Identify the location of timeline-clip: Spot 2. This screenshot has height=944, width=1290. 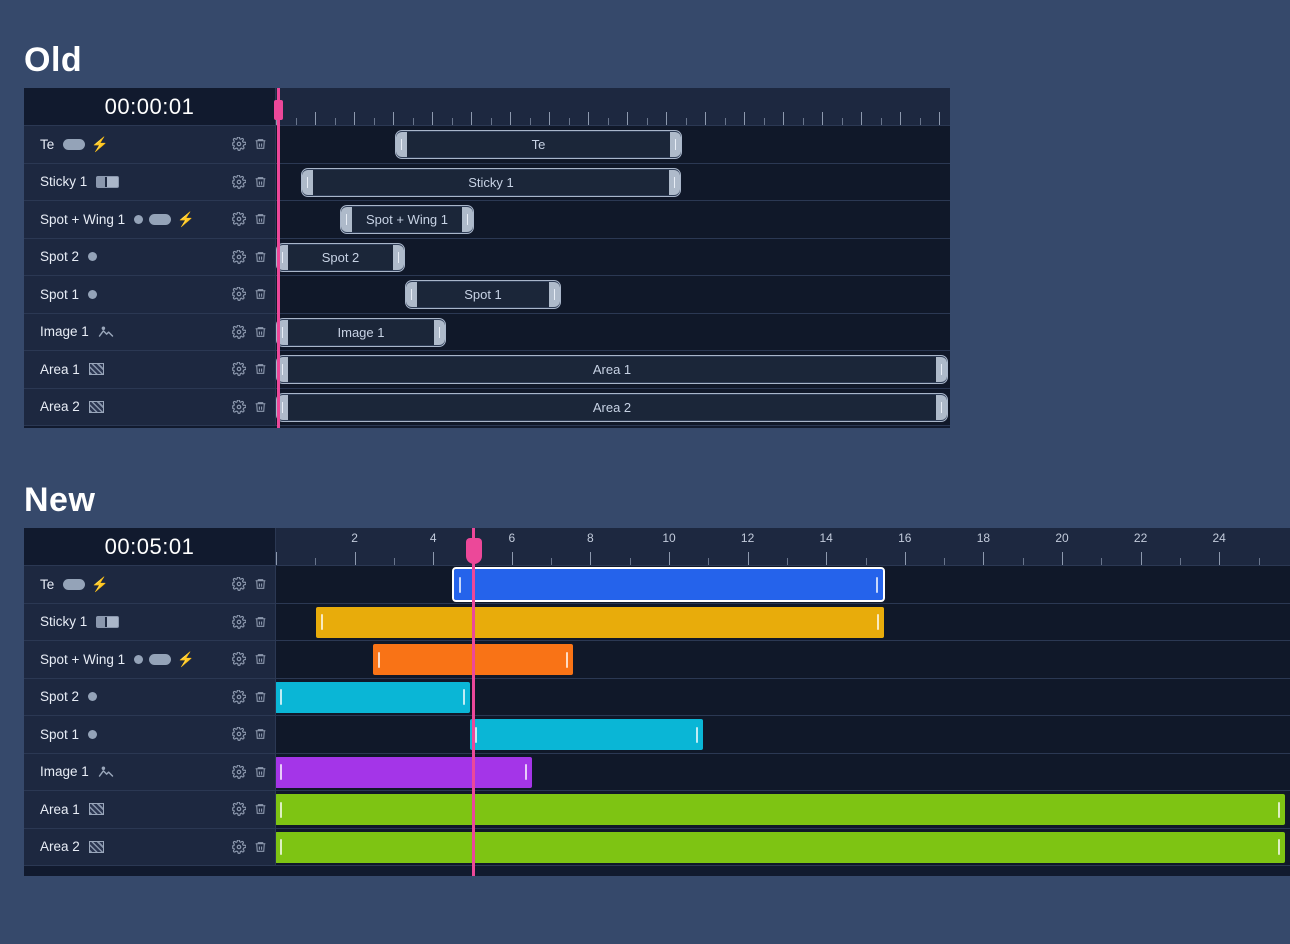
(340, 257).